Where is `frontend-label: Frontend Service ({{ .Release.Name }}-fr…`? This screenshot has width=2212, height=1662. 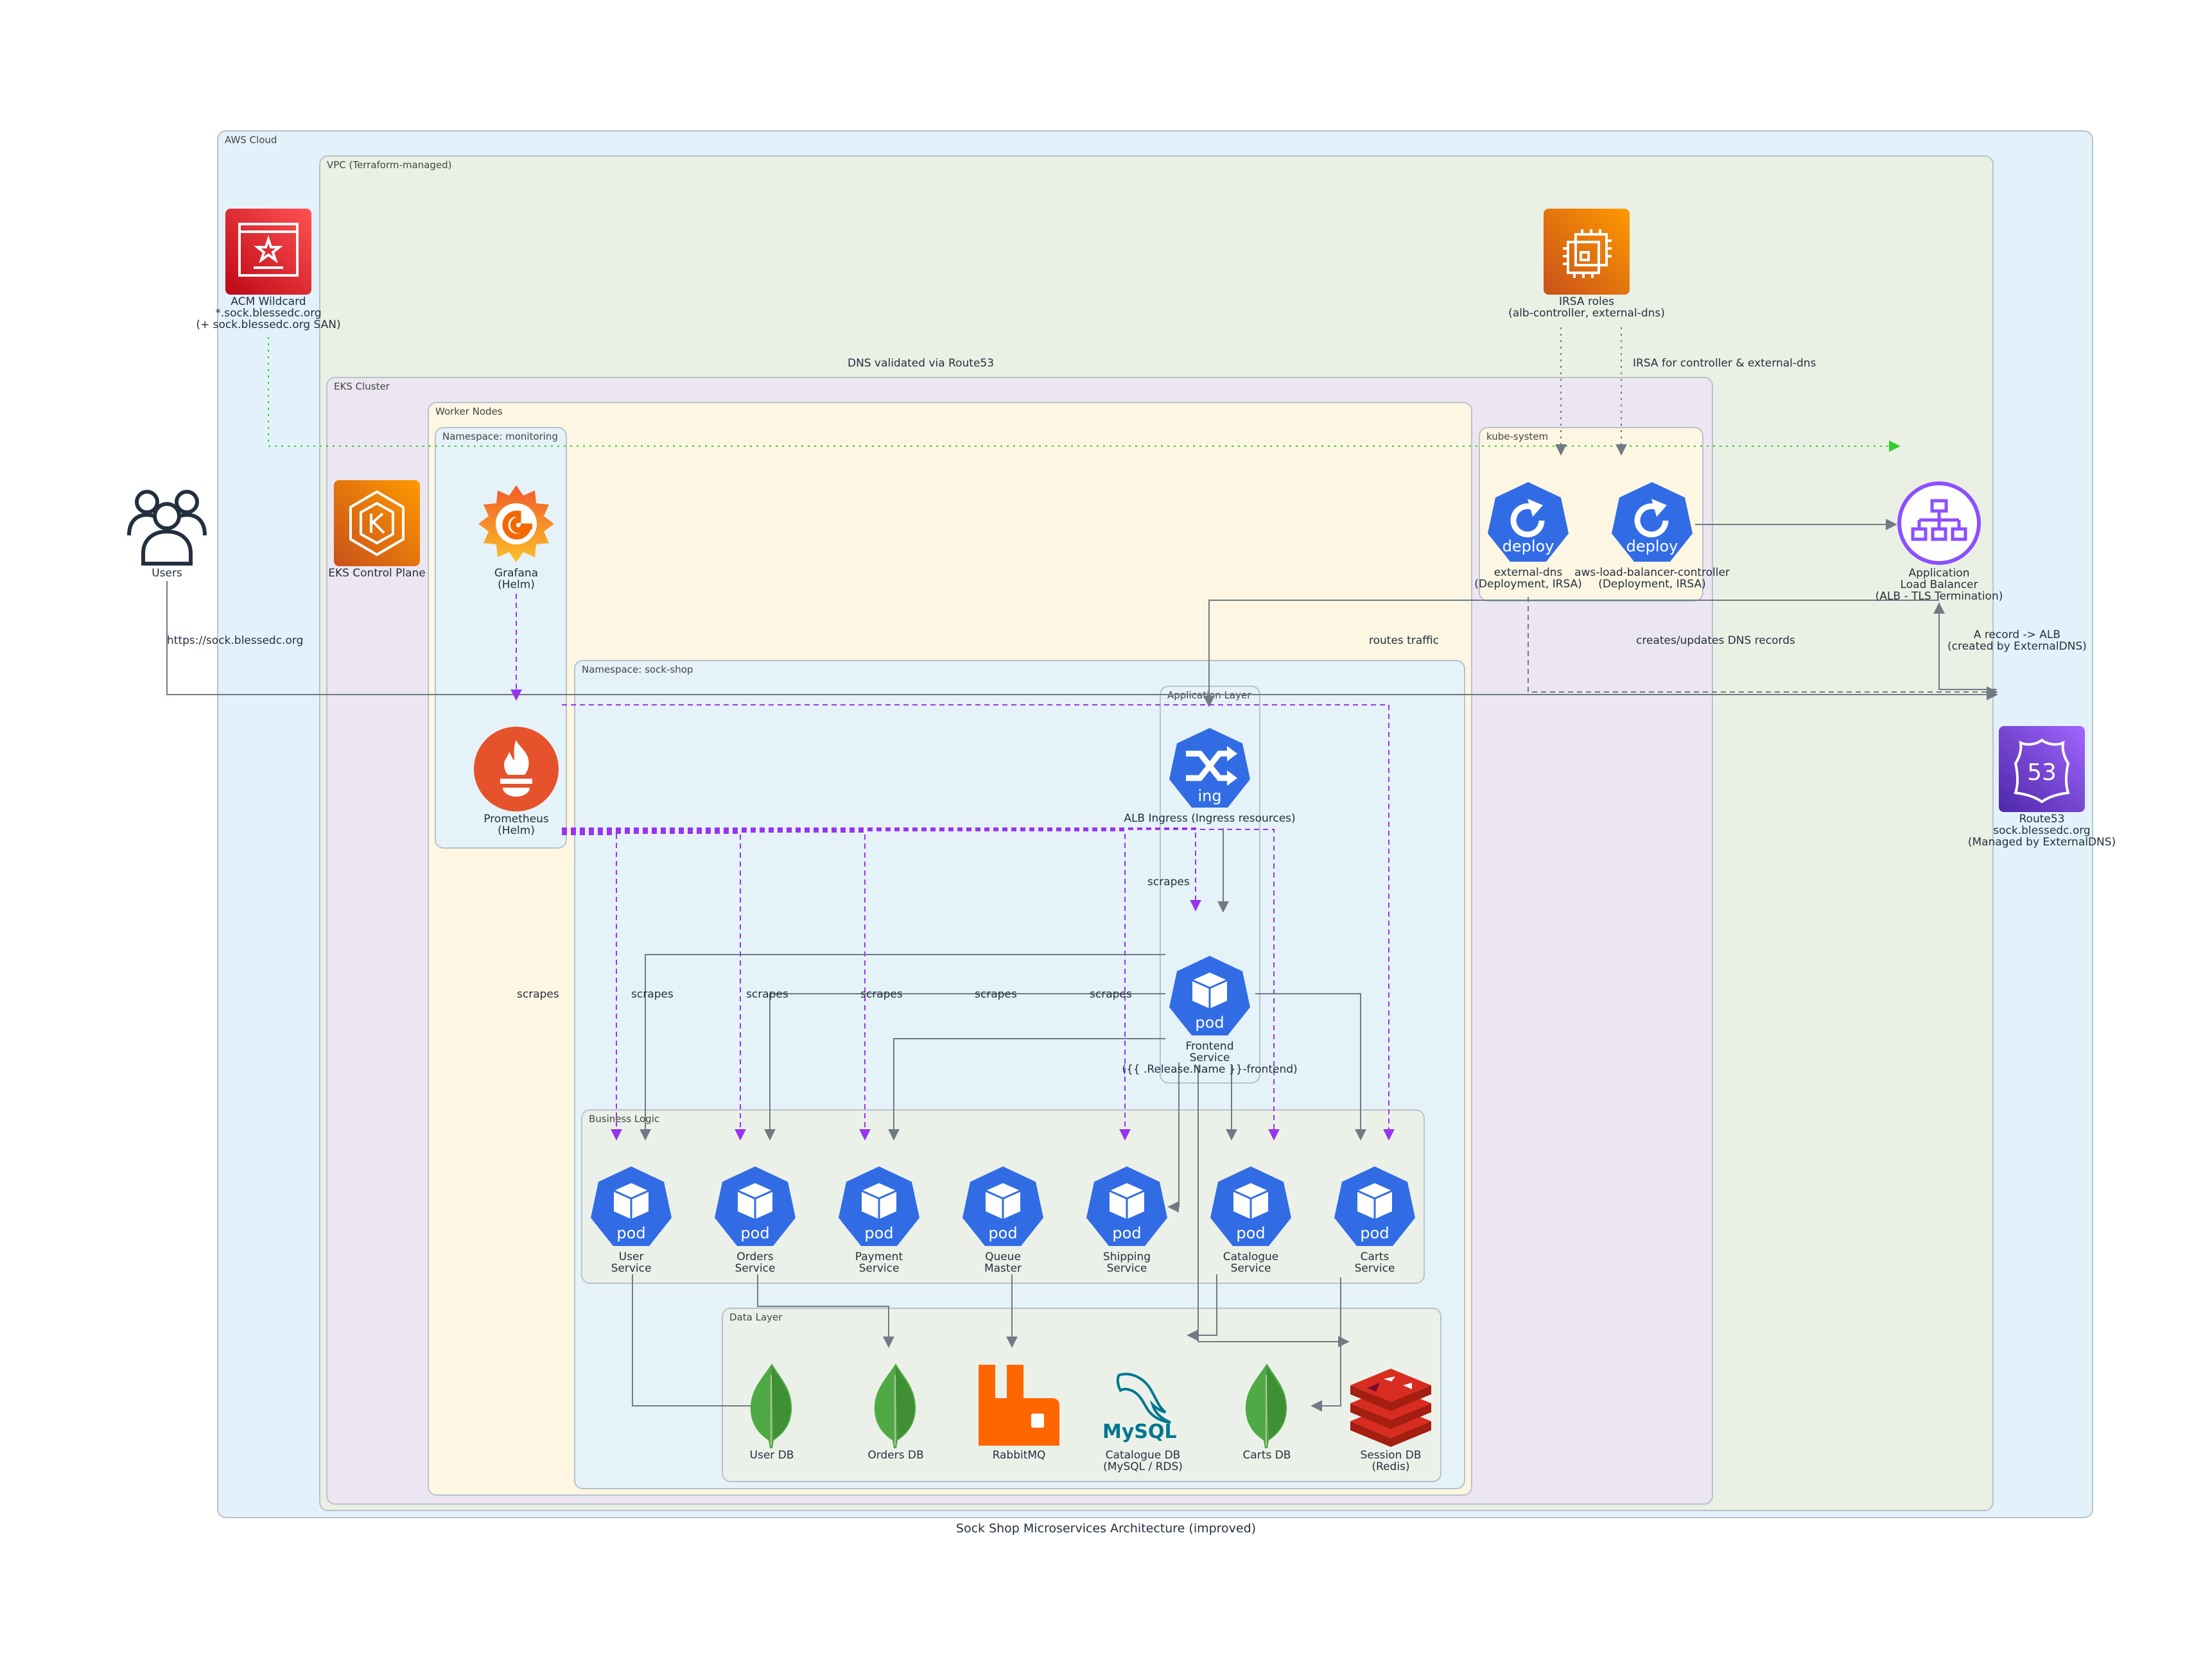
frontend-label: Frontend Service ({{ .Release.Name }}-fr… is located at coordinates (1210, 1058).